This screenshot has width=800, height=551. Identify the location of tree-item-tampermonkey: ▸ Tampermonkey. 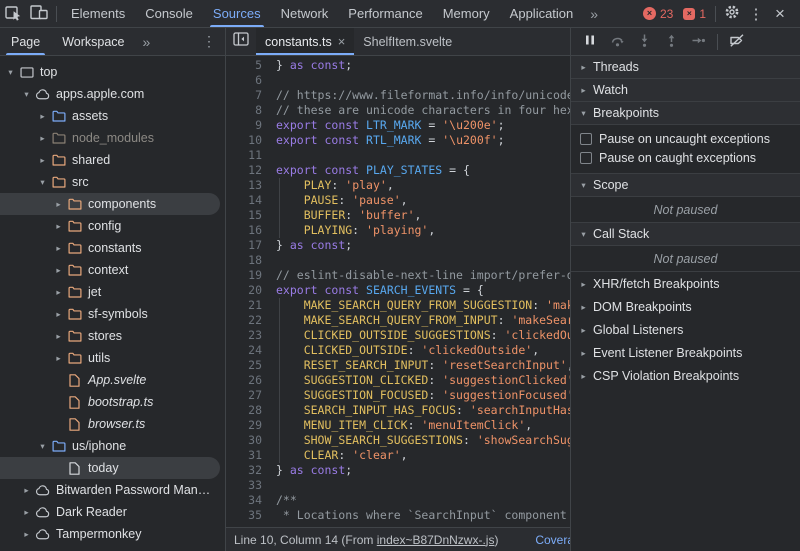
(112, 534).